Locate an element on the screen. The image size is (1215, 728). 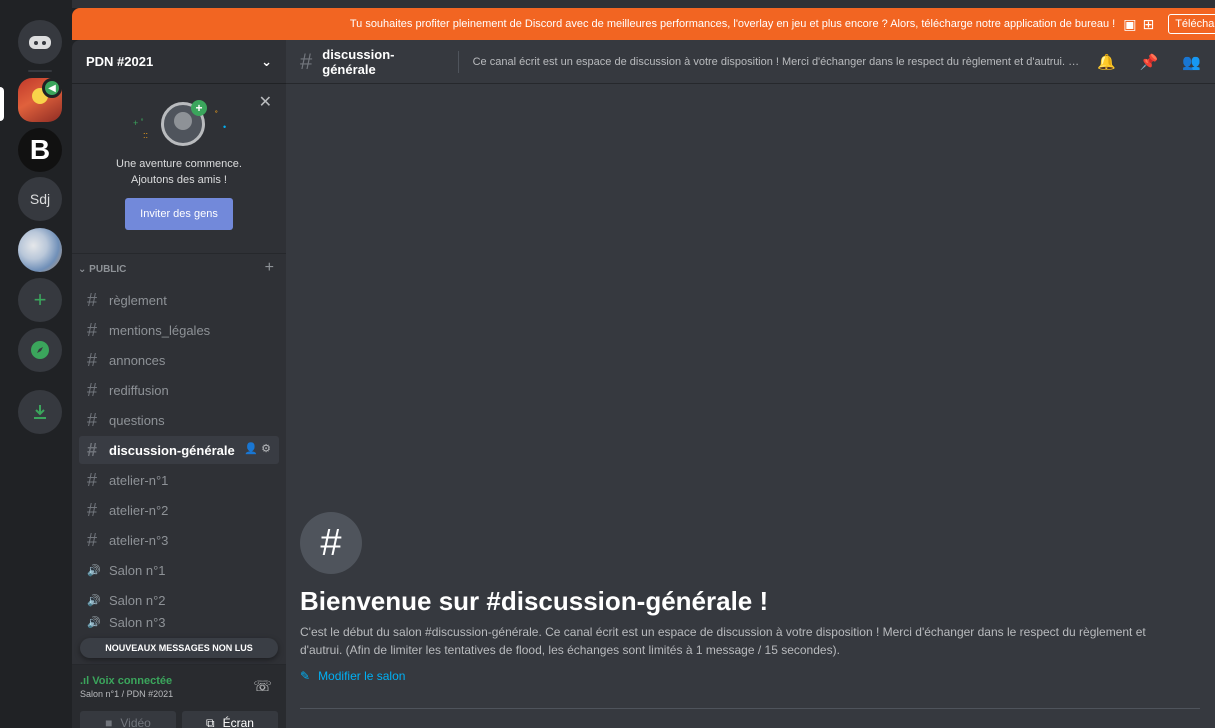
invite-illustration: + ˚ :: ˚ • + is located at coordinates (179, 124).